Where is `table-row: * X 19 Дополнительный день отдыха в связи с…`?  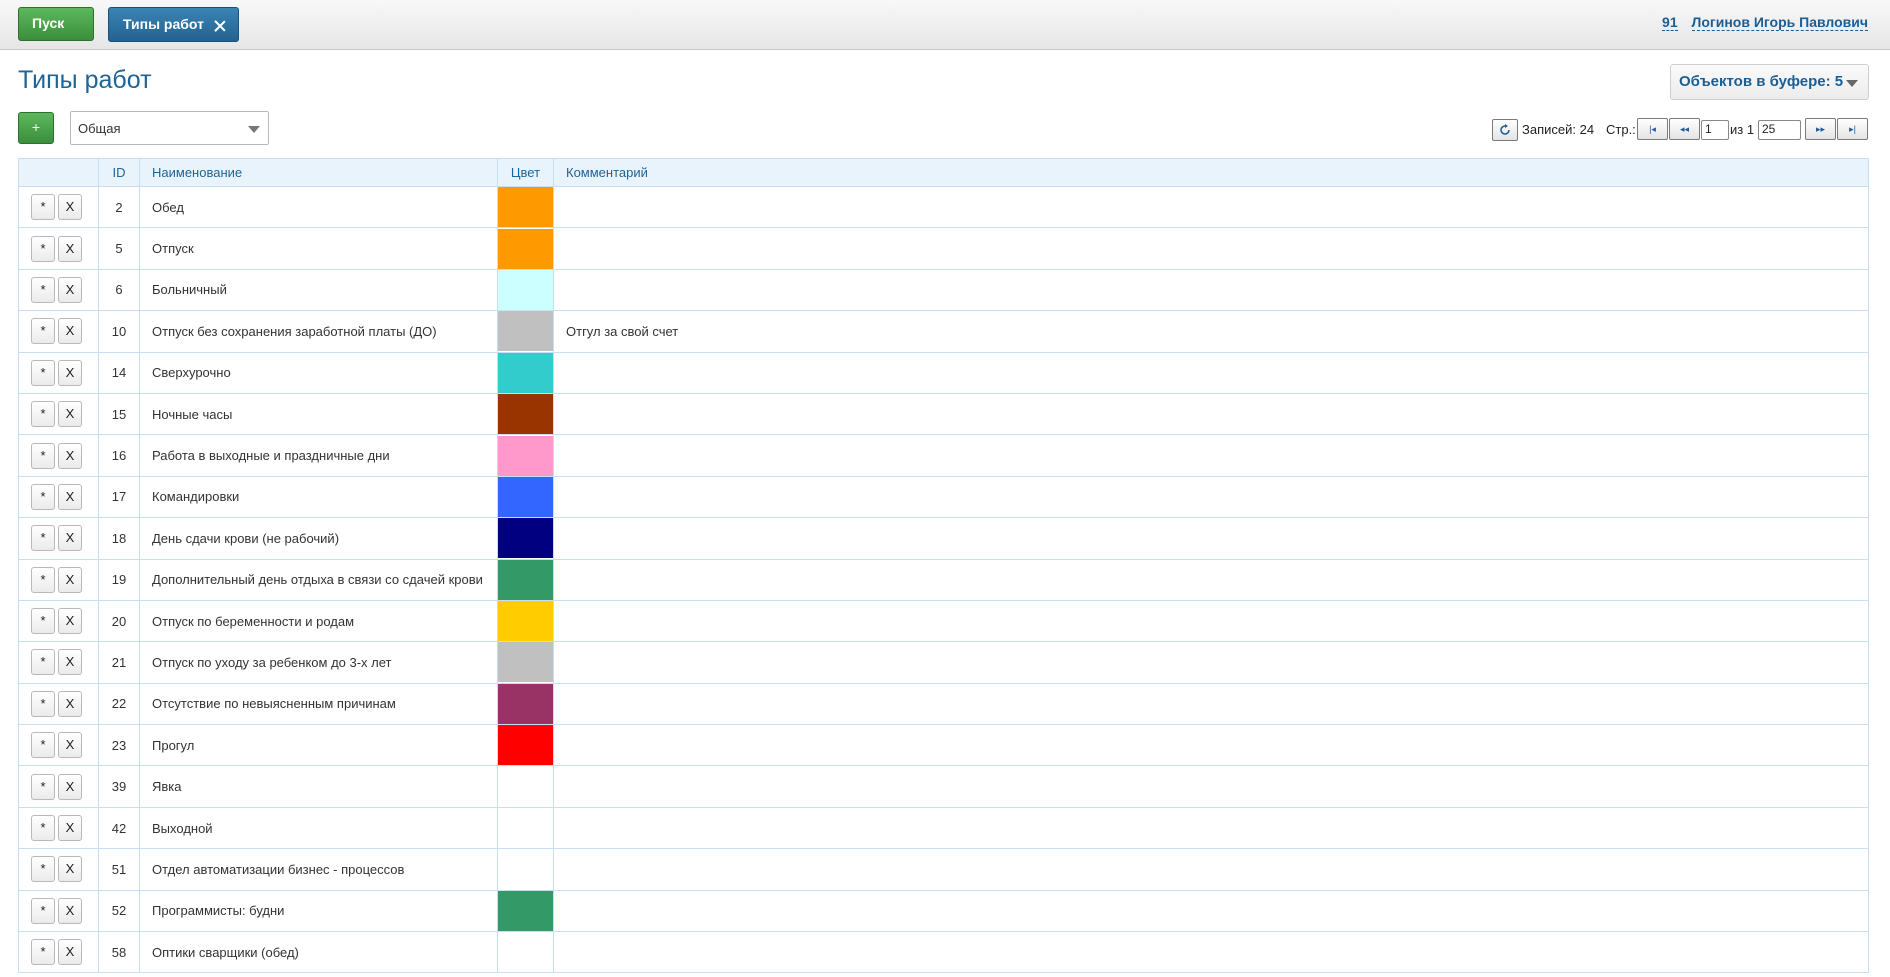 table-row: * X 19 Дополнительный день отдыха в связи с… is located at coordinates (943, 579).